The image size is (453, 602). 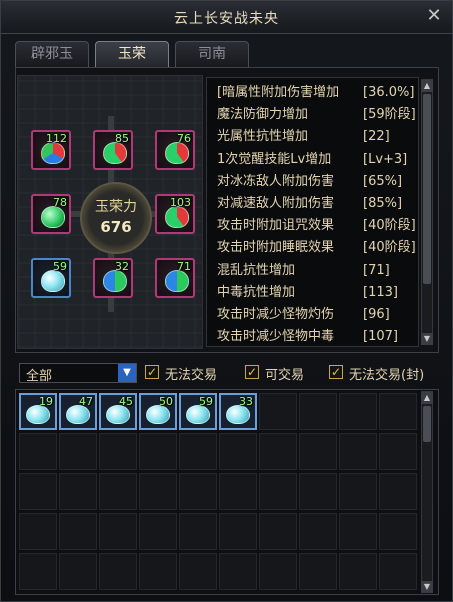 What do you see at coordinates (434, 16) in the screenshot?
I see `close-icon: ✕` at bounding box center [434, 16].